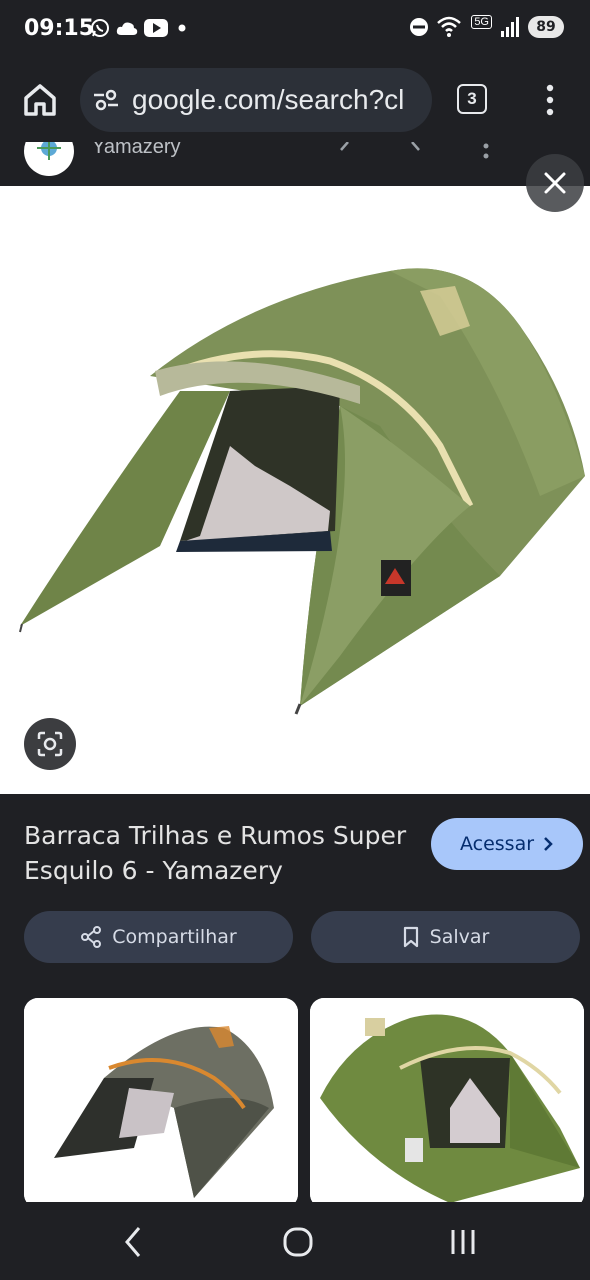 Image resolution: width=590 pixels, height=1280 pixels. What do you see at coordinates (136, 150) in the screenshot?
I see `source-name: Yamazery` at bounding box center [136, 150].